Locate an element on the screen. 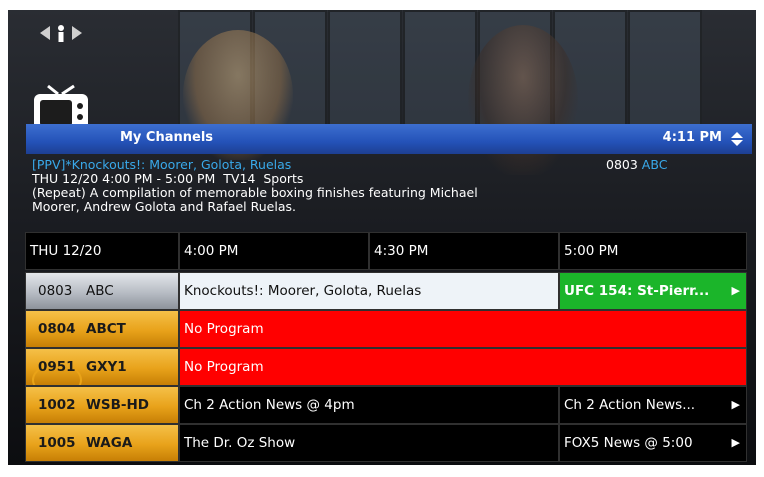  header-bar: My Channels 4:11 PM is located at coordinates (389, 139).